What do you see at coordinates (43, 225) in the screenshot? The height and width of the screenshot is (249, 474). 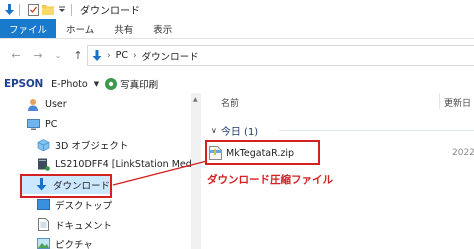 I see `documents-icon` at bounding box center [43, 225].